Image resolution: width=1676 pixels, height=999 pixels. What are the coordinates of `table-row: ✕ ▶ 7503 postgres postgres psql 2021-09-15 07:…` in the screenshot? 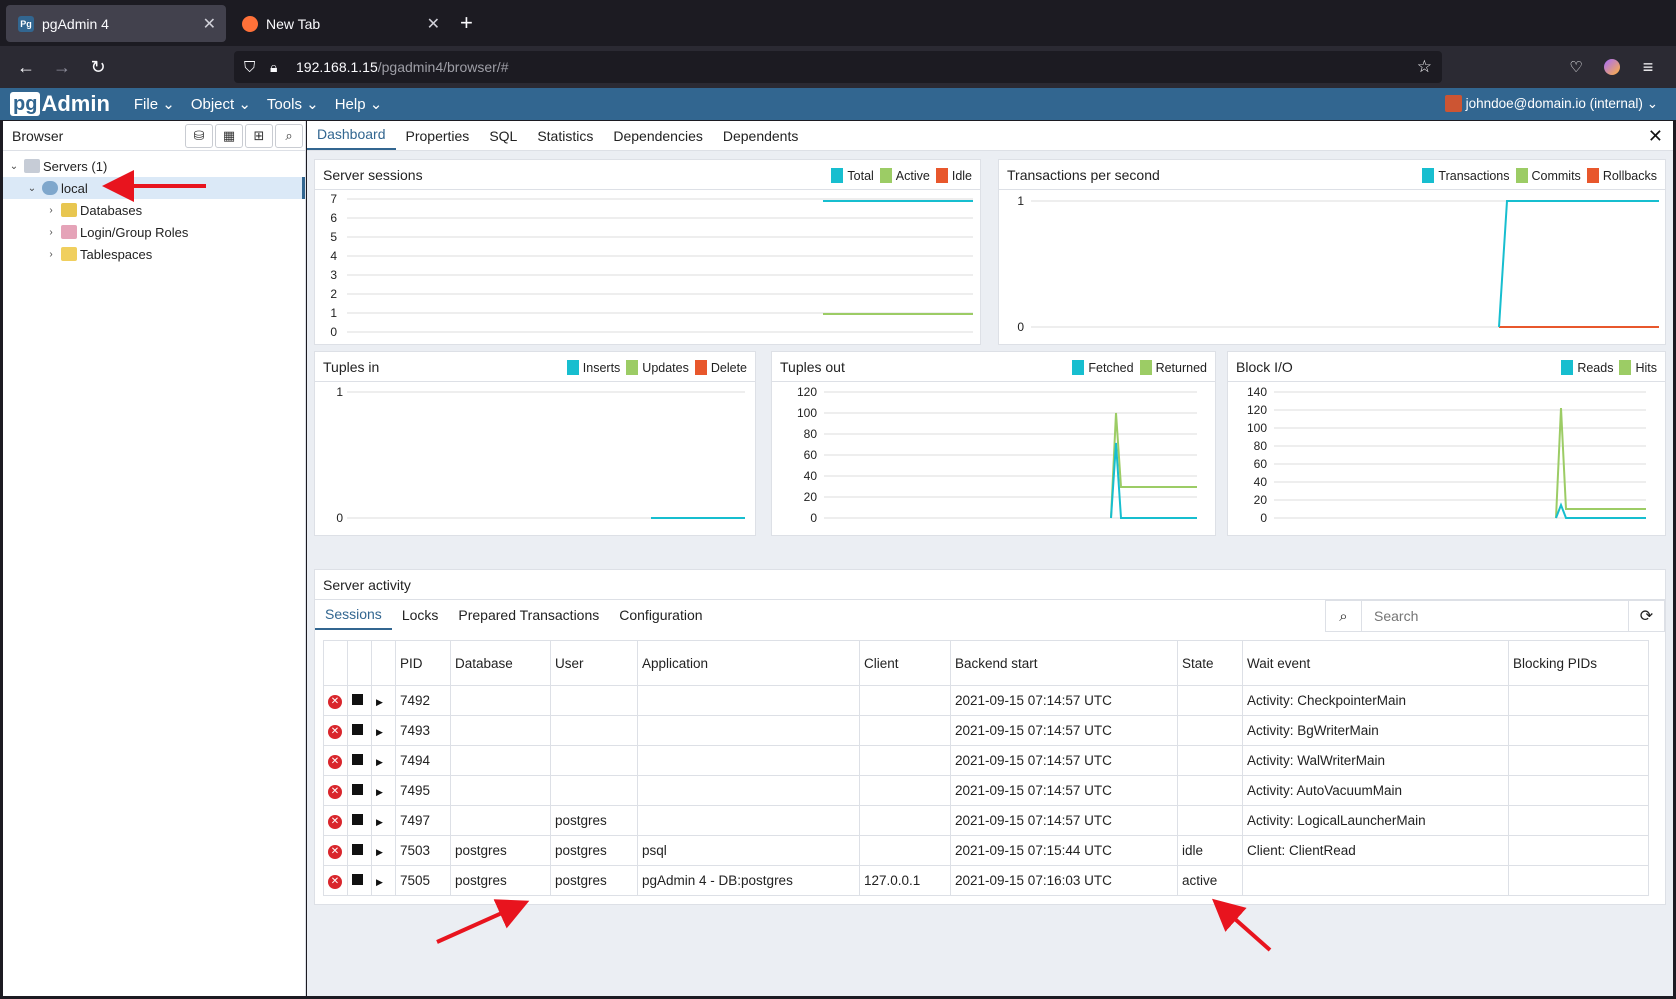 It's located at (986, 850).